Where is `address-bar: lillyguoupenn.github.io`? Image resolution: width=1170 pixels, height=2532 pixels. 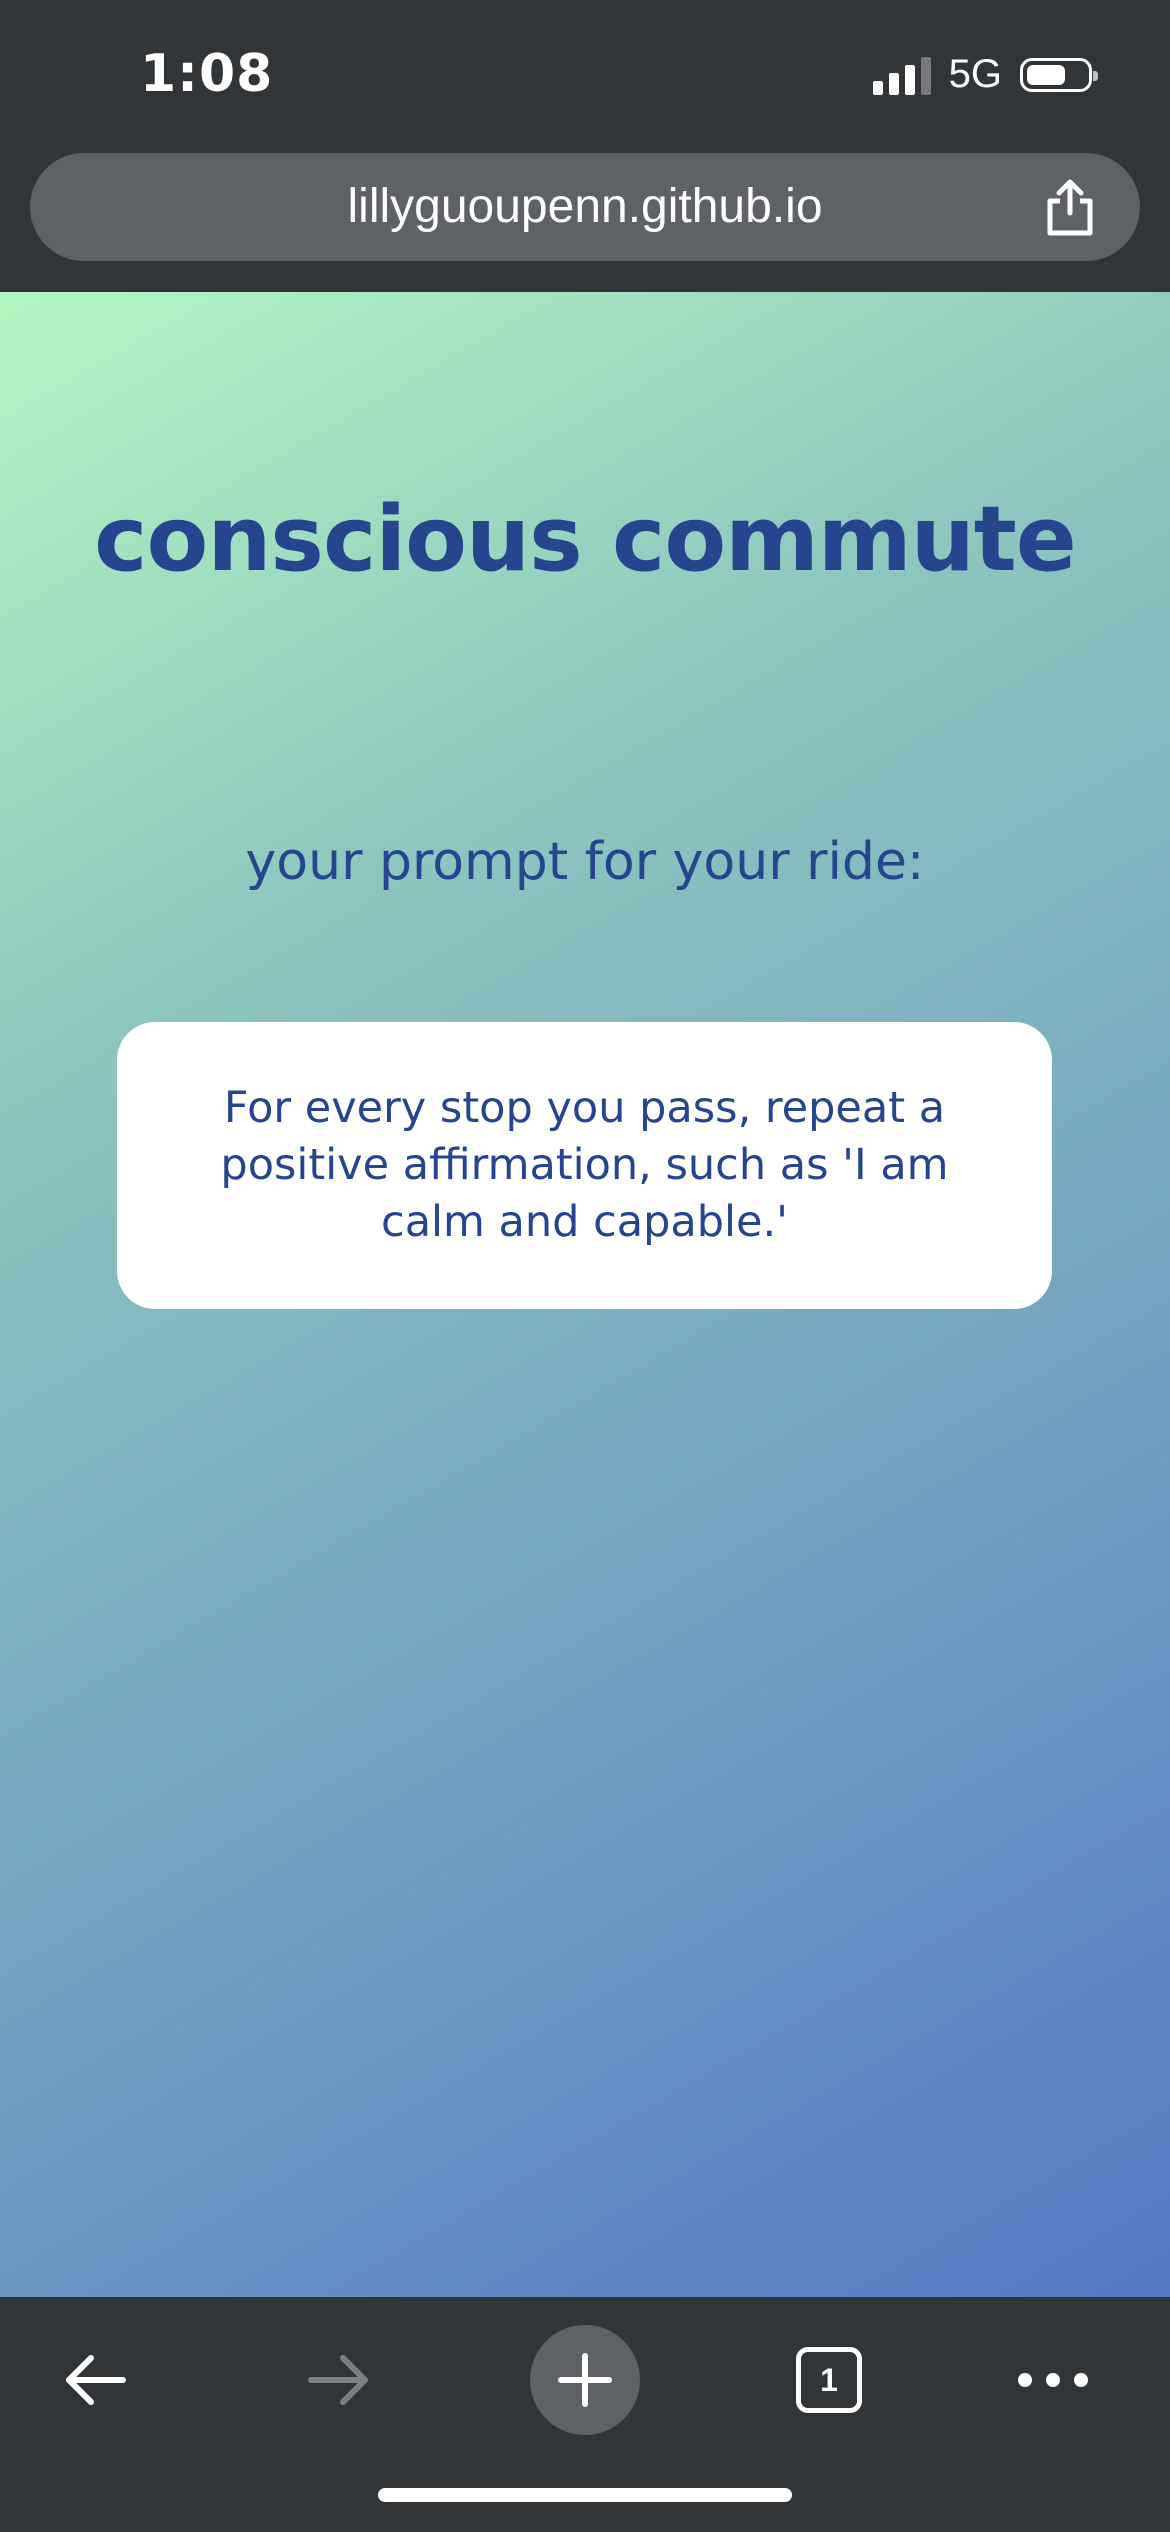
address-bar: lillyguoupenn.github.io is located at coordinates (585, 207).